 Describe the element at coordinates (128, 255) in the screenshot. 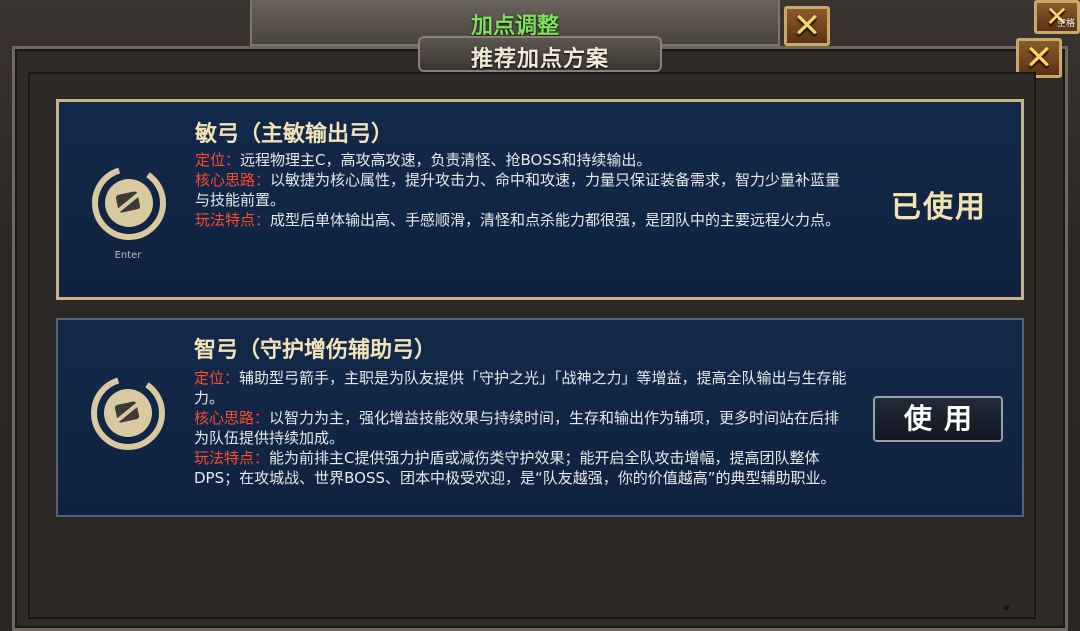

I see `emblem-hotkey-label: Enter` at that location.